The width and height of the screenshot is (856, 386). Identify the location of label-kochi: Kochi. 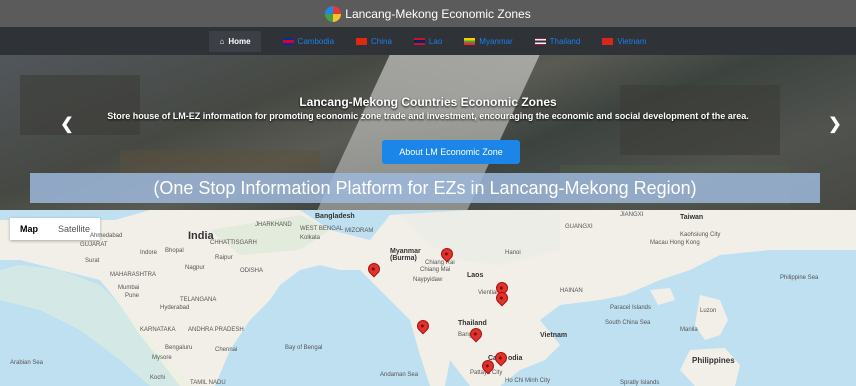
(158, 378).